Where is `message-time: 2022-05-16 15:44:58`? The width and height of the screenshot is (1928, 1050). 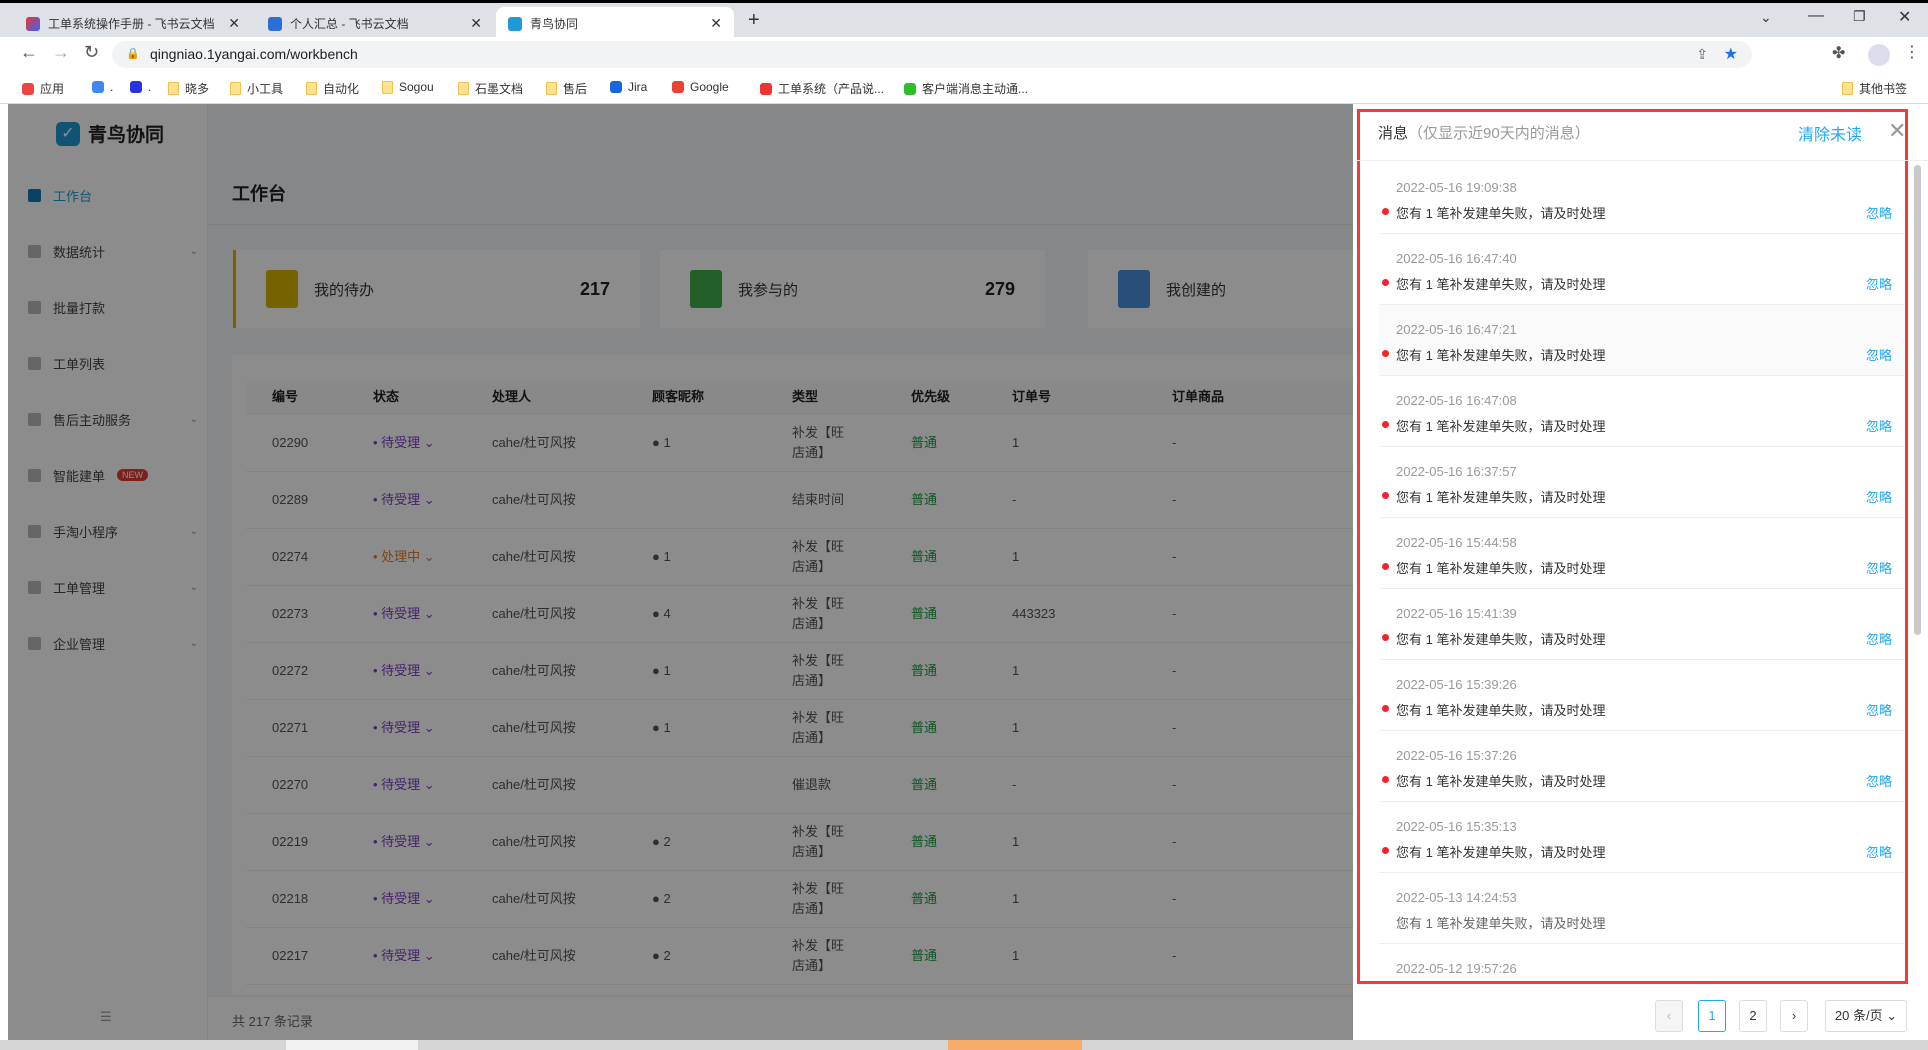
message-time: 2022-05-16 15:44:58 is located at coordinates (1456, 542).